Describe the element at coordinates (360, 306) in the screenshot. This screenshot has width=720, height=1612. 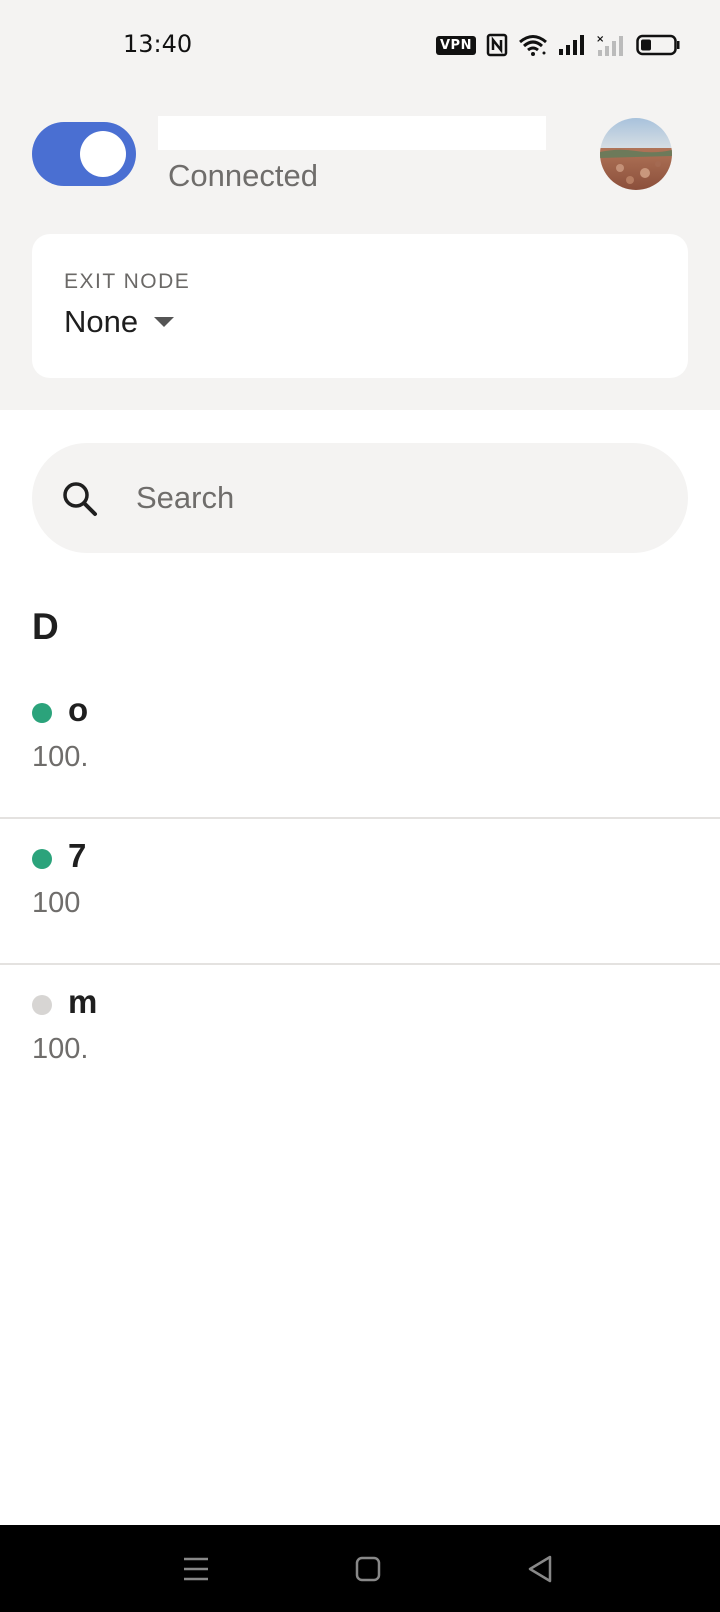
I see `exit-node-card: EXIT NODE None` at that location.